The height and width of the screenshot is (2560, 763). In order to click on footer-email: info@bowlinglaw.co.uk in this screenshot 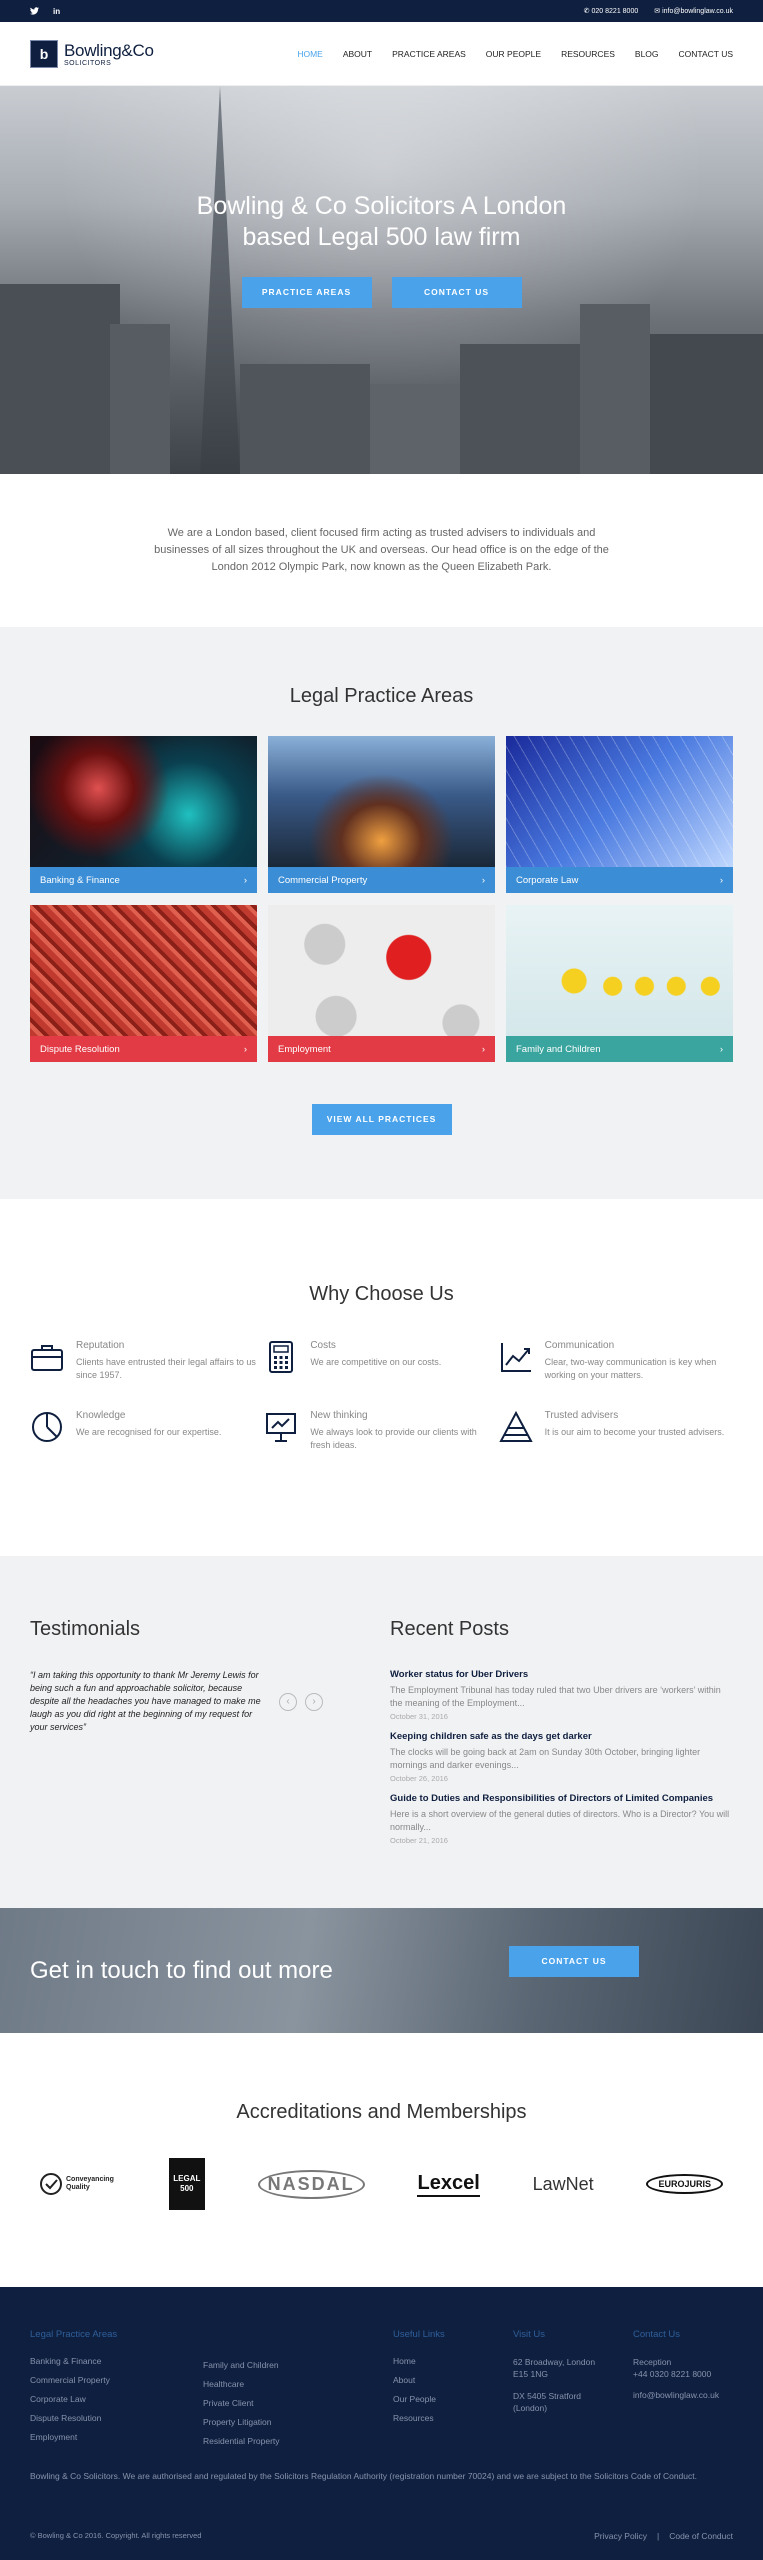, I will do `click(683, 2395)`.